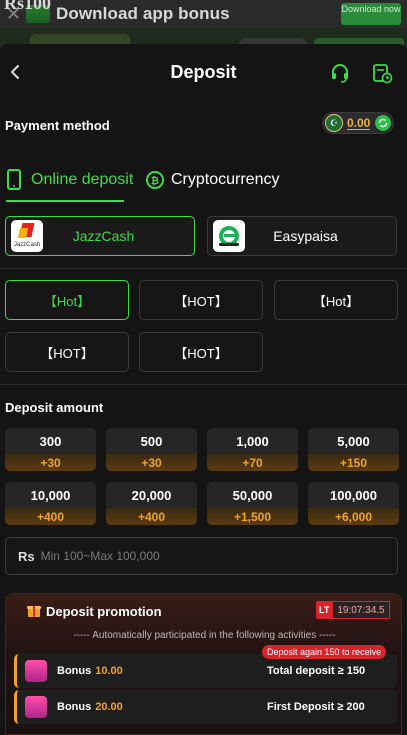 The image size is (407, 735). What do you see at coordinates (334, 123) in the screenshot?
I see `pakistan-flag-icon: ☪` at bounding box center [334, 123].